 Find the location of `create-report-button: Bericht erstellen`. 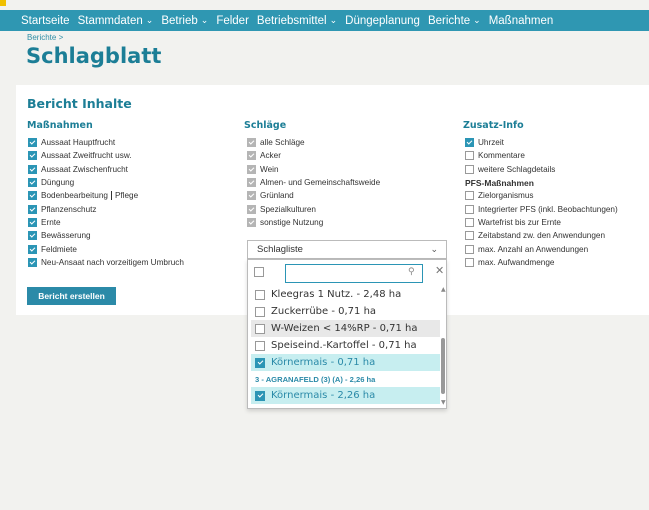

create-report-button: Bericht erstellen is located at coordinates (71, 296).